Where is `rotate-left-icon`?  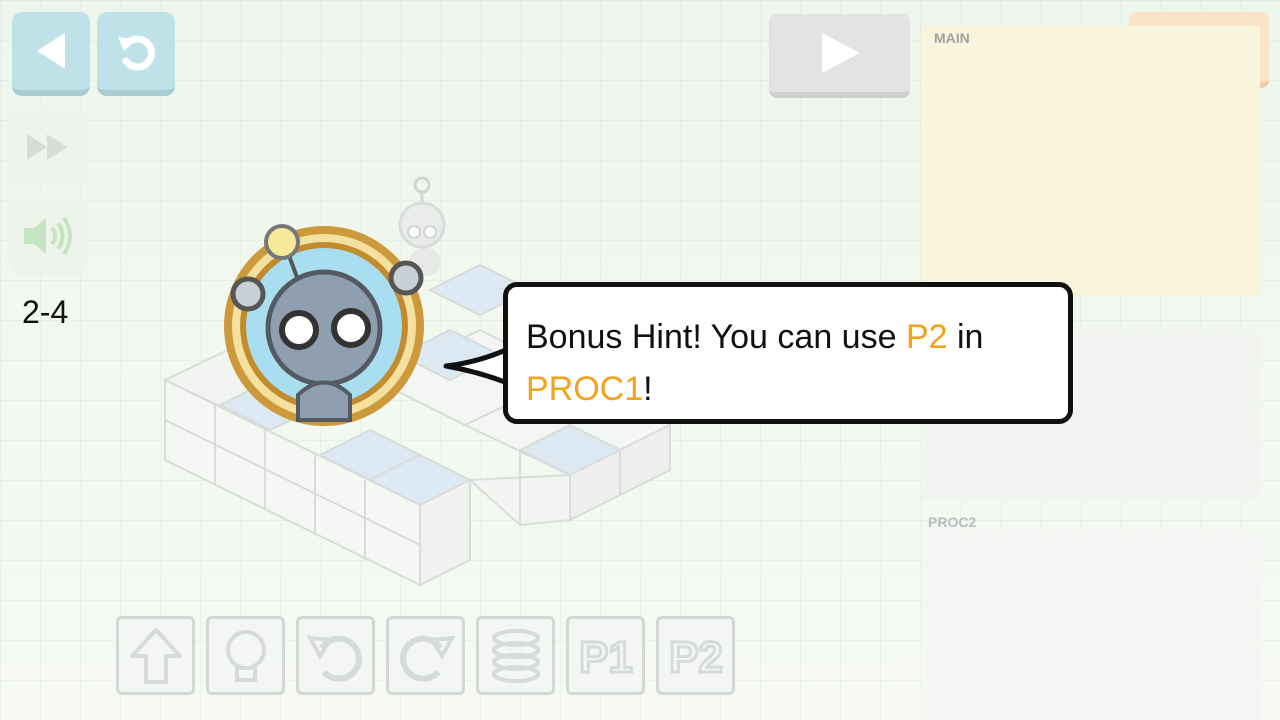 rotate-left-icon is located at coordinates (333, 658).